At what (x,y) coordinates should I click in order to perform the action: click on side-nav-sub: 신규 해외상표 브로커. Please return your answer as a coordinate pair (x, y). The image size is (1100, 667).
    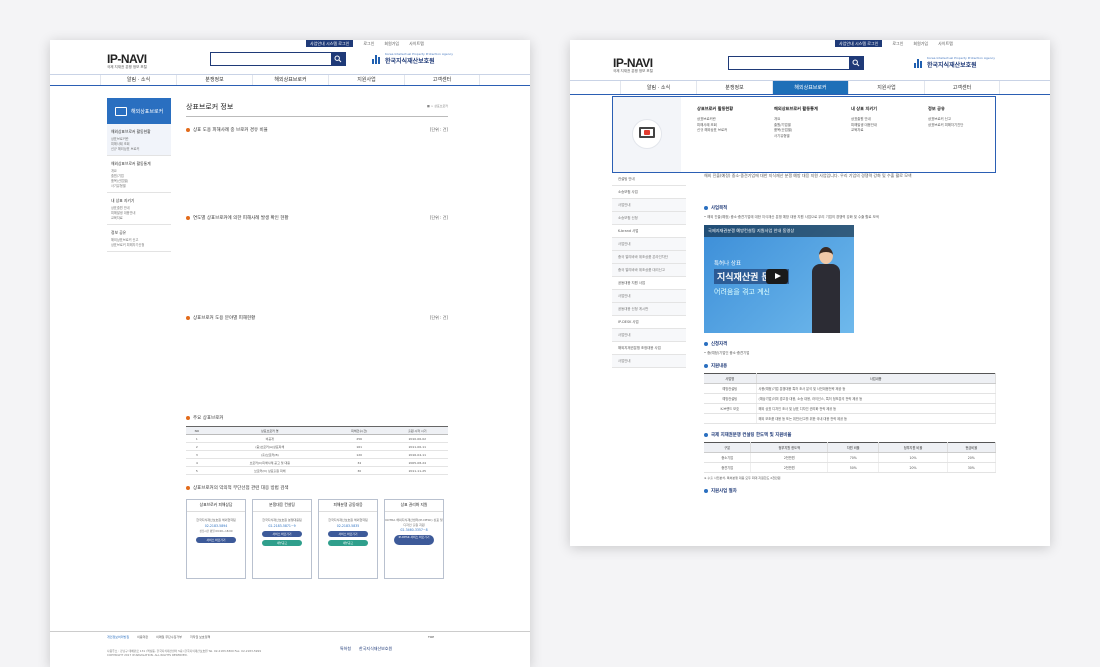
    Looking at the image, I should click on (139, 149).